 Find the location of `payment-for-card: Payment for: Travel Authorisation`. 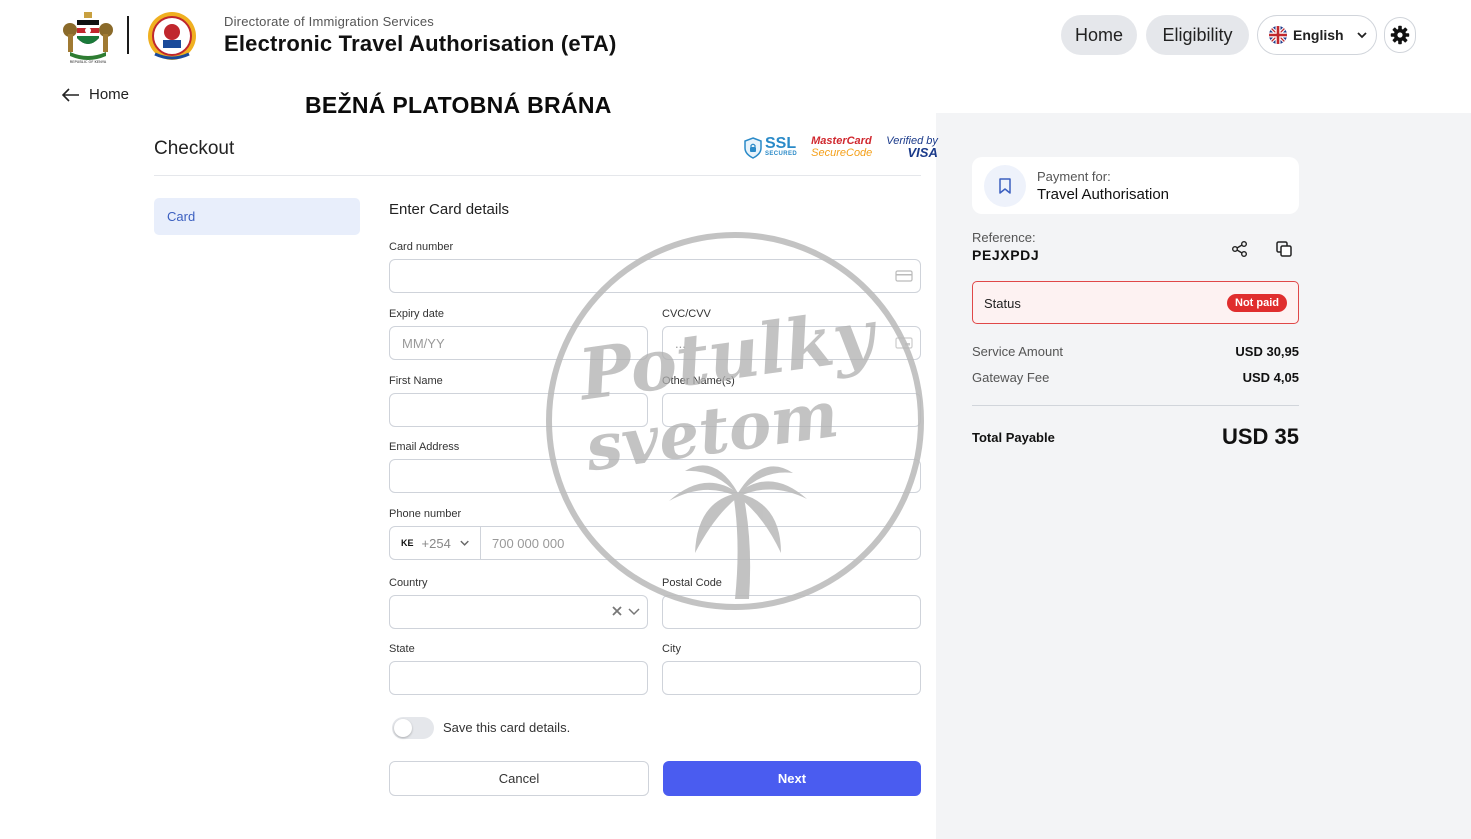

payment-for-card: Payment for: Travel Authorisation is located at coordinates (1135, 185).